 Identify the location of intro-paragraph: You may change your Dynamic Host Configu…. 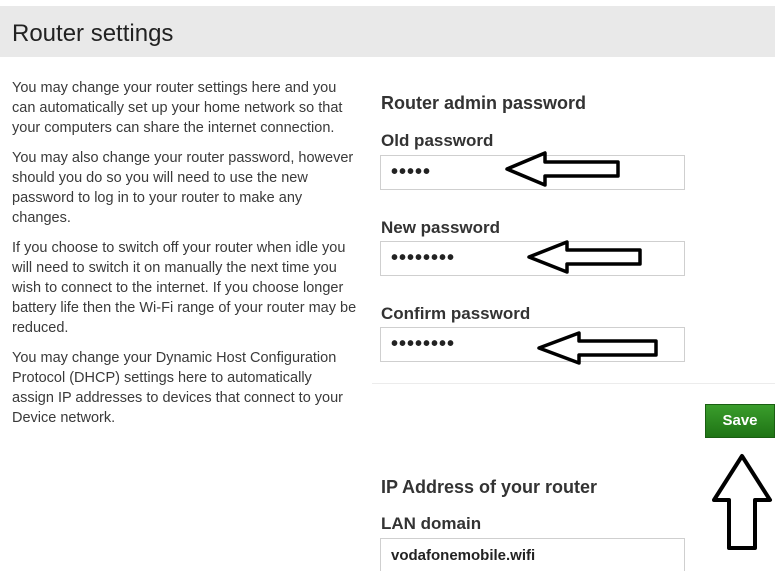
(178, 388).